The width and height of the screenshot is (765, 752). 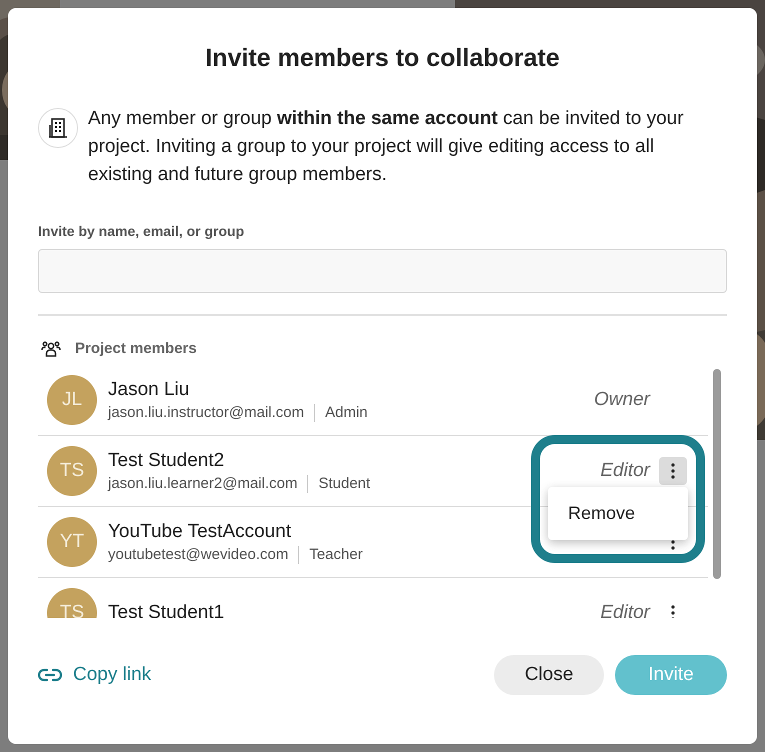 I want to click on account-type: Student, so click(x=344, y=483).